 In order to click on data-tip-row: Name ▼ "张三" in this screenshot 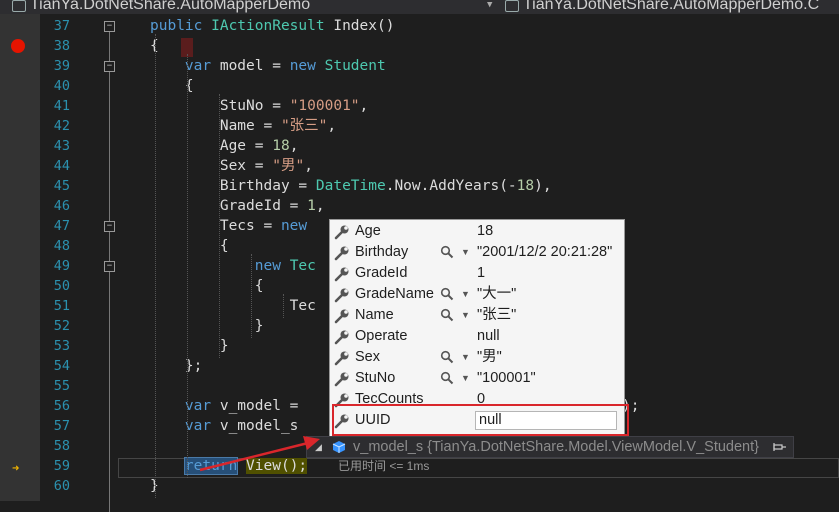, I will do `click(477, 315)`.